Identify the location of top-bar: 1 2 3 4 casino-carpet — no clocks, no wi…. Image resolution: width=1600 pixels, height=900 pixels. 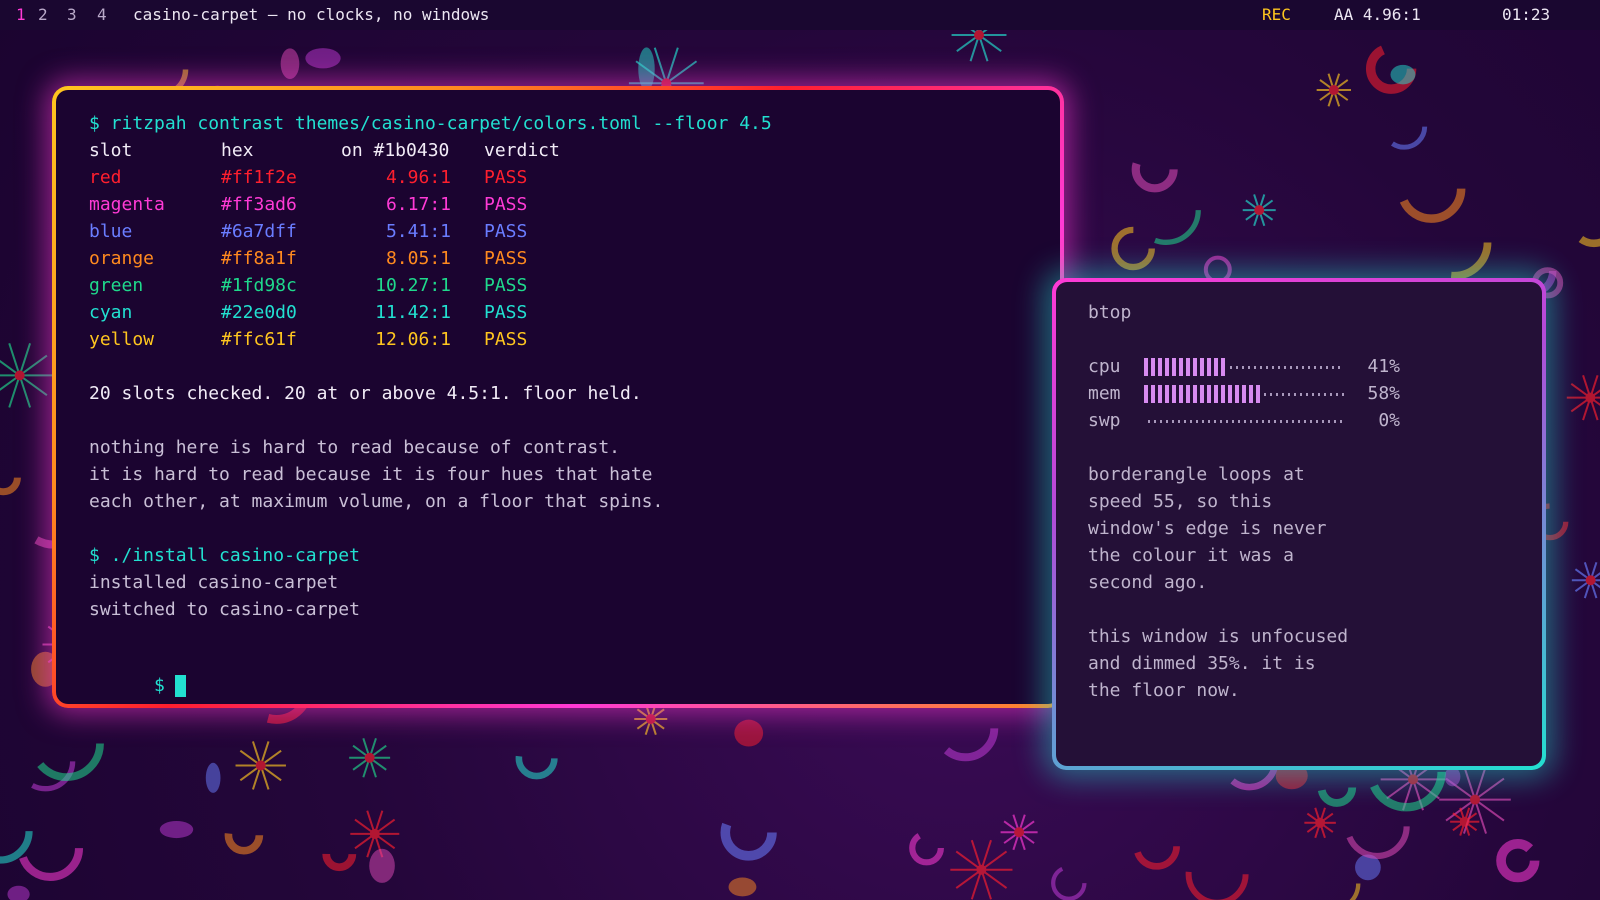
(800, 15).